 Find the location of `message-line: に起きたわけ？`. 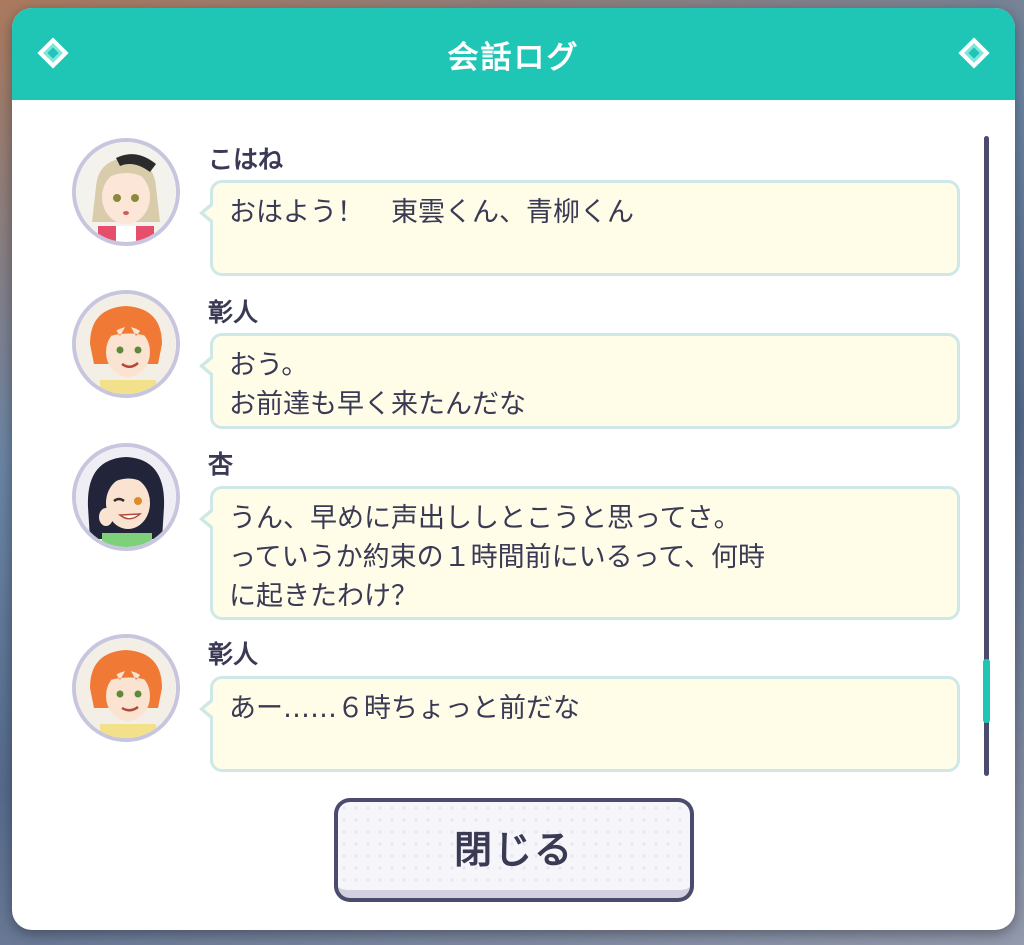

message-line: に起きたわけ？ is located at coordinates (323, 596).